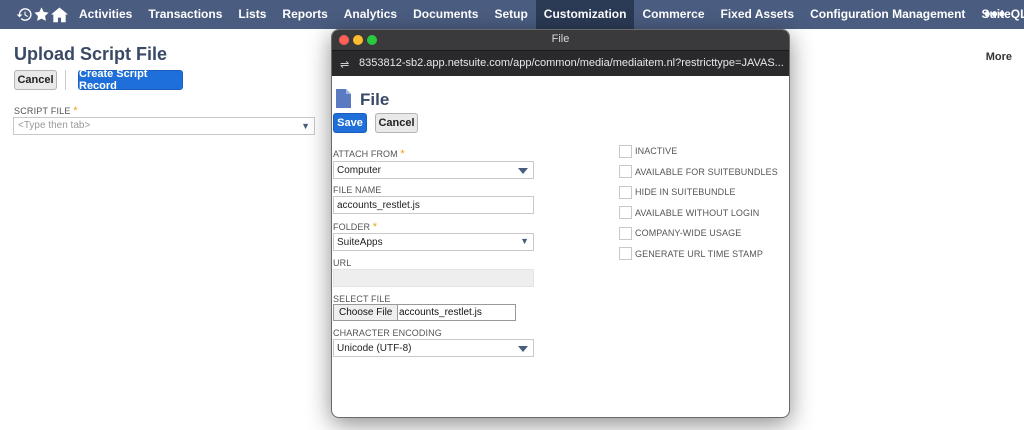 This screenshot has height=430, width=1024. What do you see at coordinates (999, 57) in the screenshot?
I see `more-link: More` at bounding box center [999, 57].